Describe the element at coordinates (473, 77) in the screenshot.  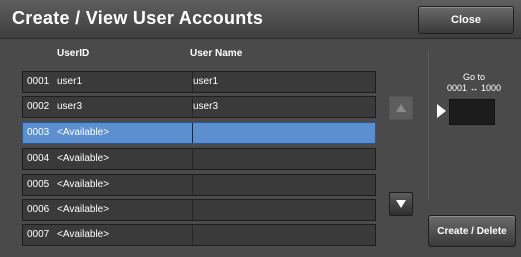
I see `goto-label-line1: Go to` at that location.